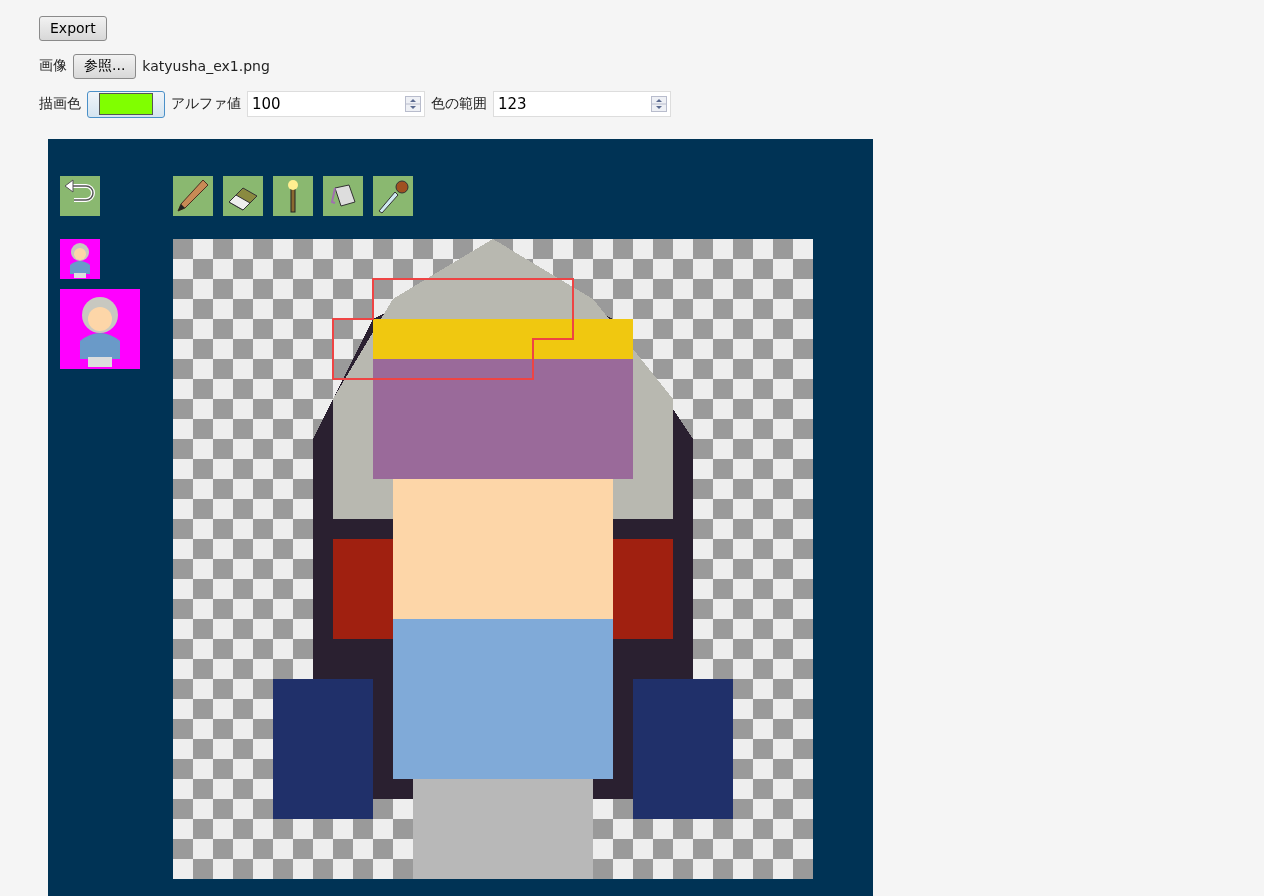  What do you see at coordinates (459, 104) in the screenshot?
I see `range-label: 色の範囲` at bounding box center [459, 104].